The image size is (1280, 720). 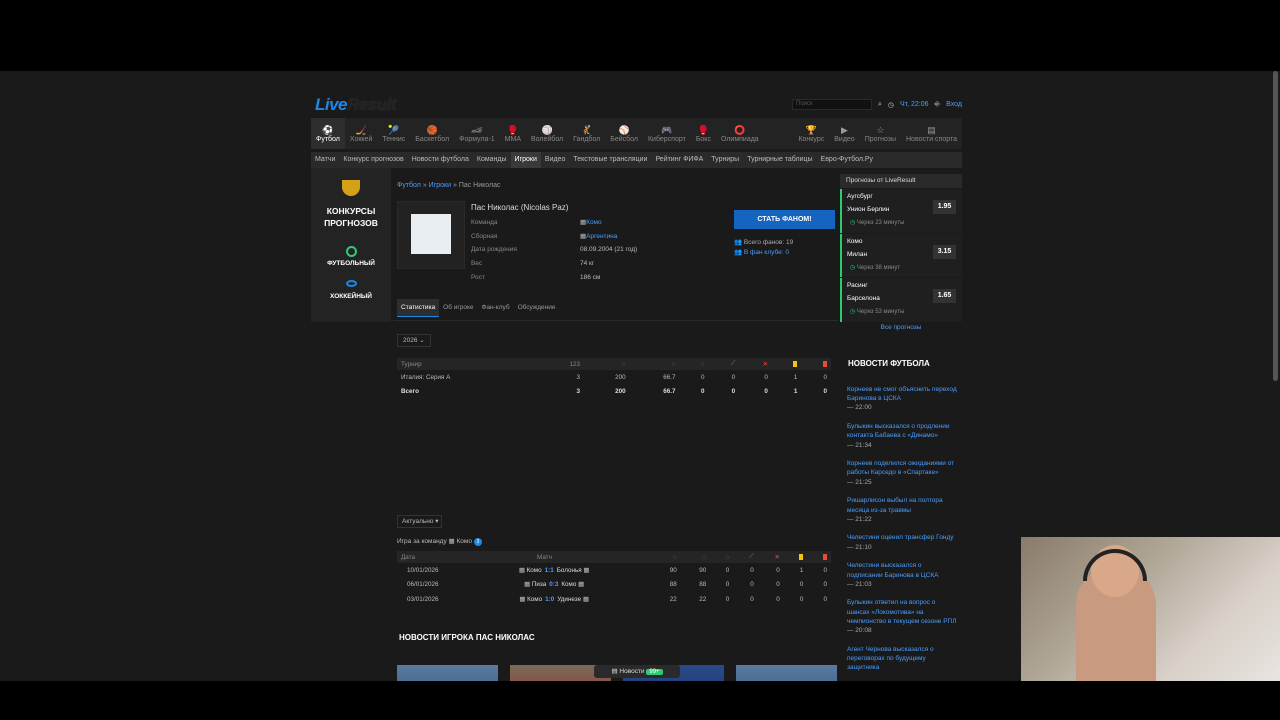 I want to click on subnav-item: Игроки, so click(x=525, y=160).